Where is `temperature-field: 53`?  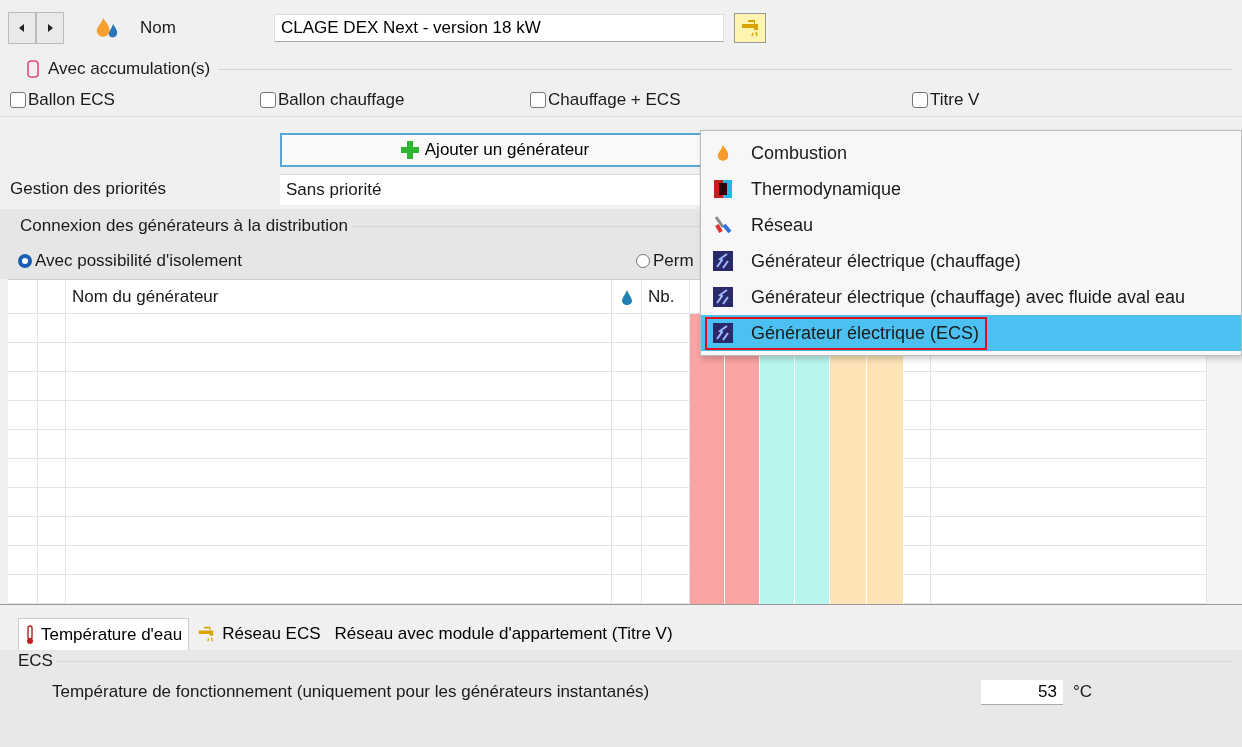 temperature-field: 53 is located at coordinates (1021, 692).